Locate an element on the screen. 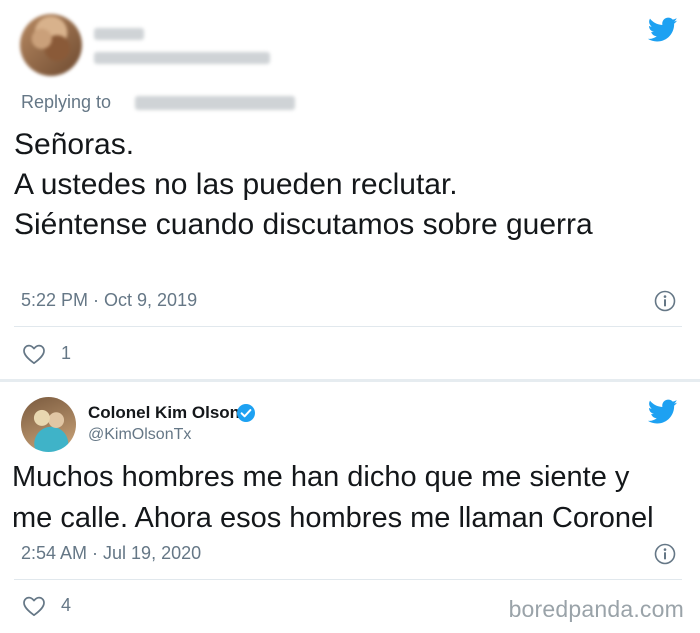  watermark: boredpanda.com is located at coordinates (596, 609).